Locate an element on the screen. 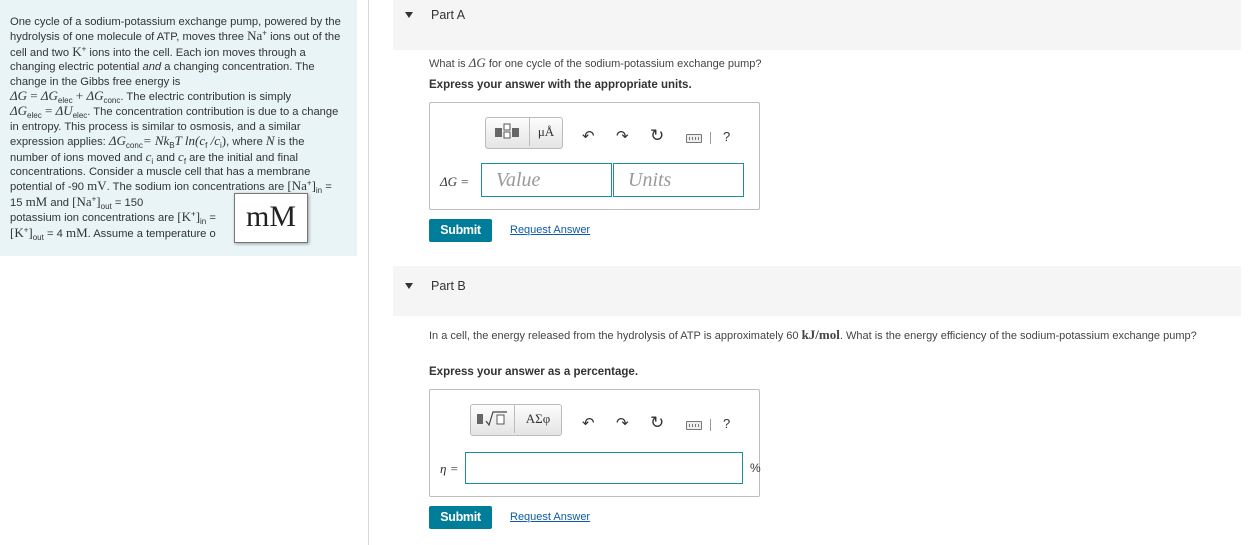 The height and width of the screenshot is (545, 1253). part-b-answer-box: ΑΣφ ↶ ↷ ↻ ? η = % is located at coordinates (595, 443).